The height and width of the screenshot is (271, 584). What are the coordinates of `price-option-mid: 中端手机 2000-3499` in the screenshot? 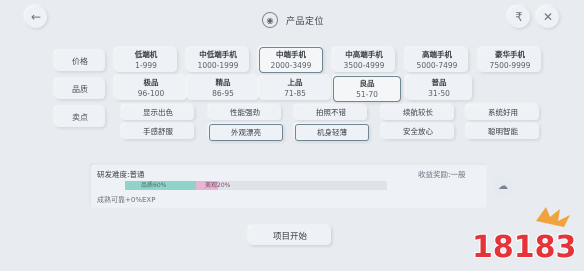 It's located at (291, 60).